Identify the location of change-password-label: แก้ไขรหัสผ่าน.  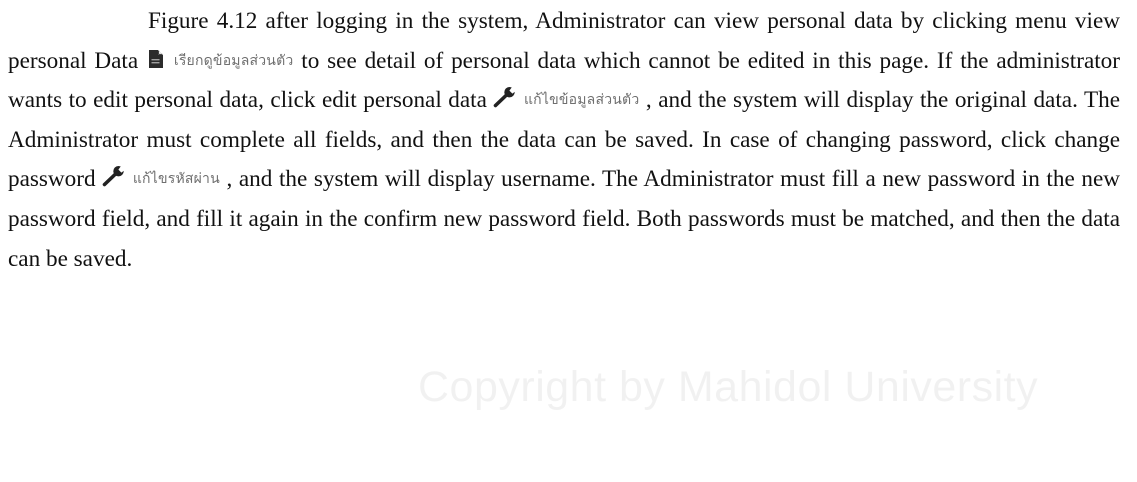
(176, 179).